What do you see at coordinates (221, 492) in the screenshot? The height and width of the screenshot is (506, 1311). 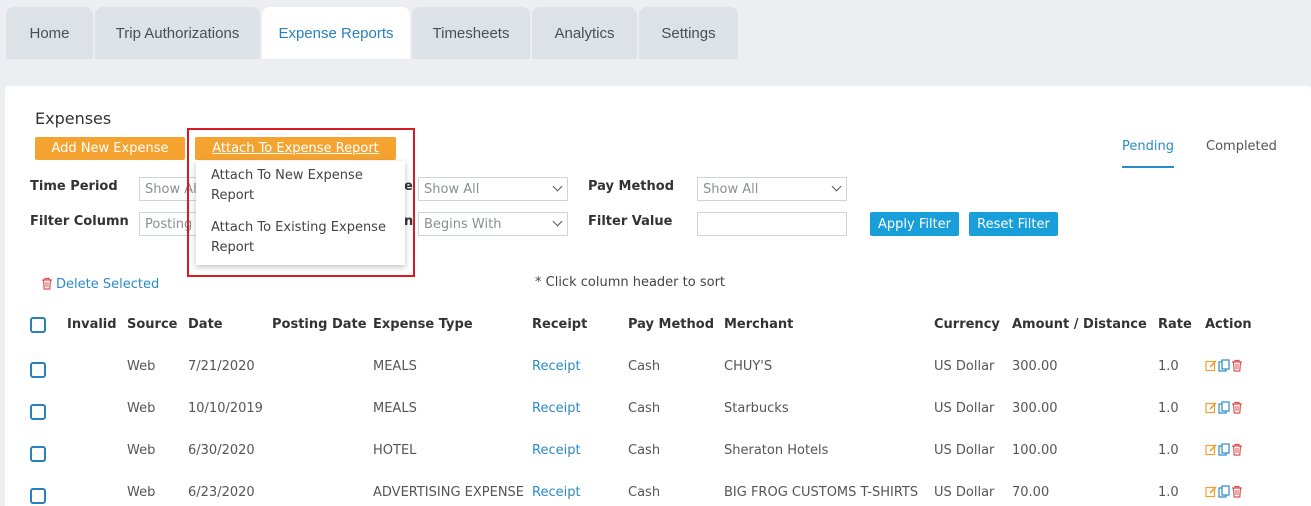 I see `cell-date: 6/23/2020` at bounding box center [221, 492].